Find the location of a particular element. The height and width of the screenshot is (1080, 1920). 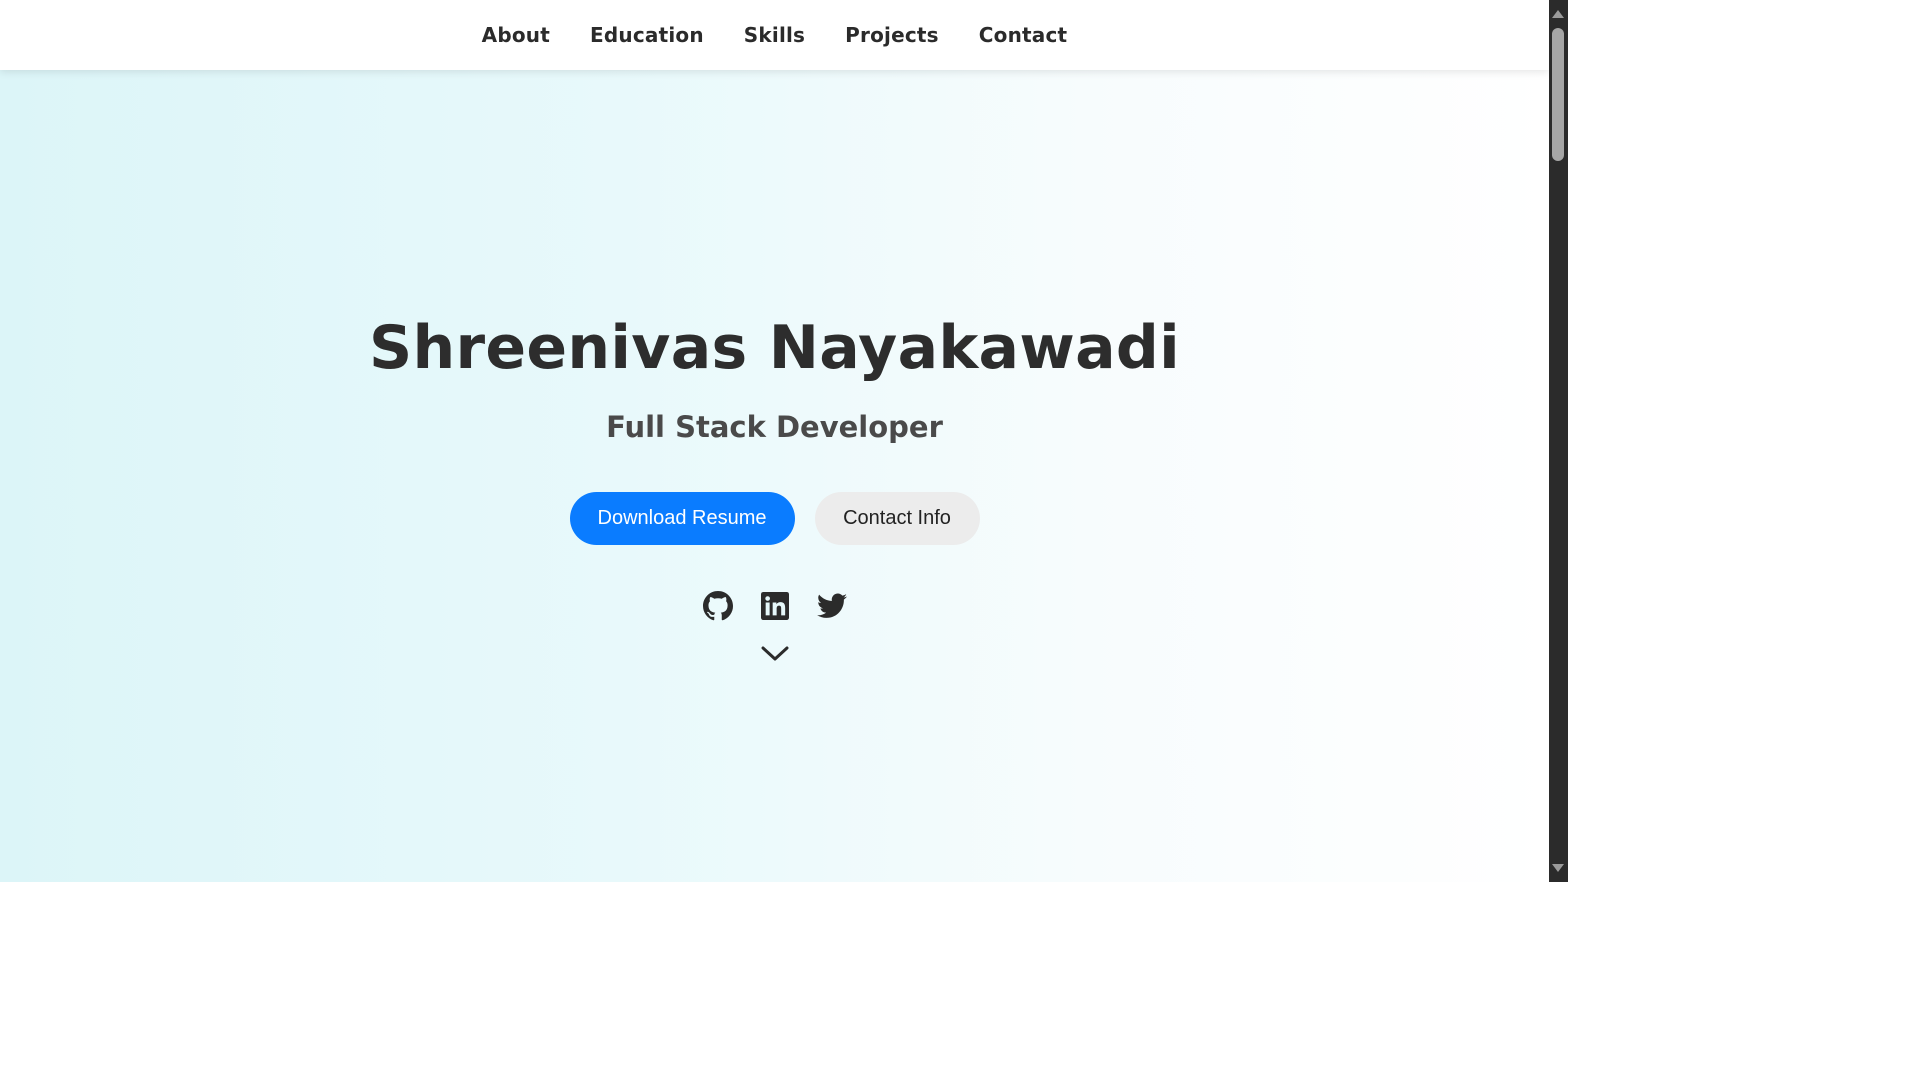

hero-name-heading: Shreenivas Nayakawadi is located at coordinates (774, 348).